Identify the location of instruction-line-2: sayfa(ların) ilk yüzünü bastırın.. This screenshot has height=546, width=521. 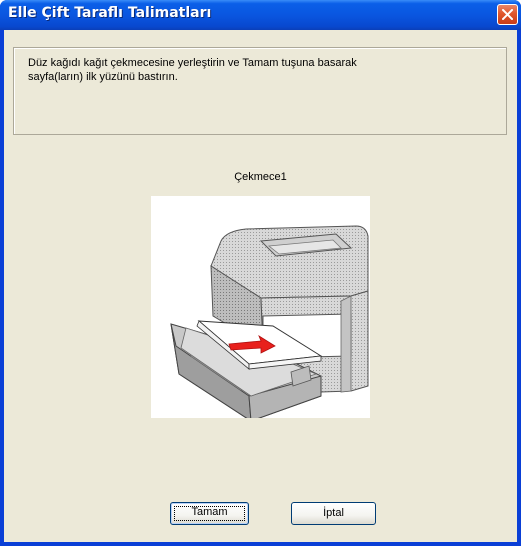
(103, 77).